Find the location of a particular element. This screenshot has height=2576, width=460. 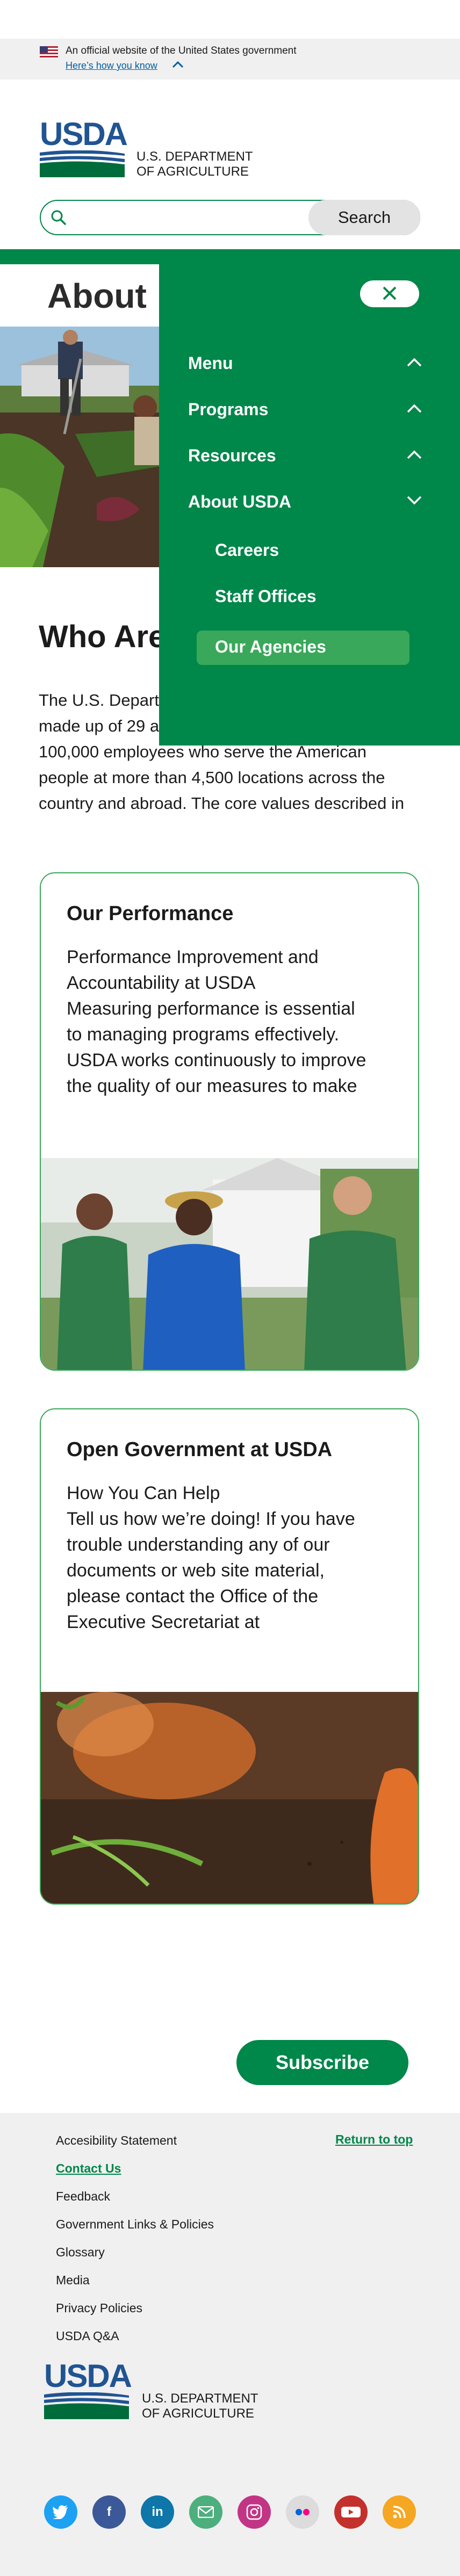

footer-link-feedback: Feedback is located at coordinates (83, 2196).